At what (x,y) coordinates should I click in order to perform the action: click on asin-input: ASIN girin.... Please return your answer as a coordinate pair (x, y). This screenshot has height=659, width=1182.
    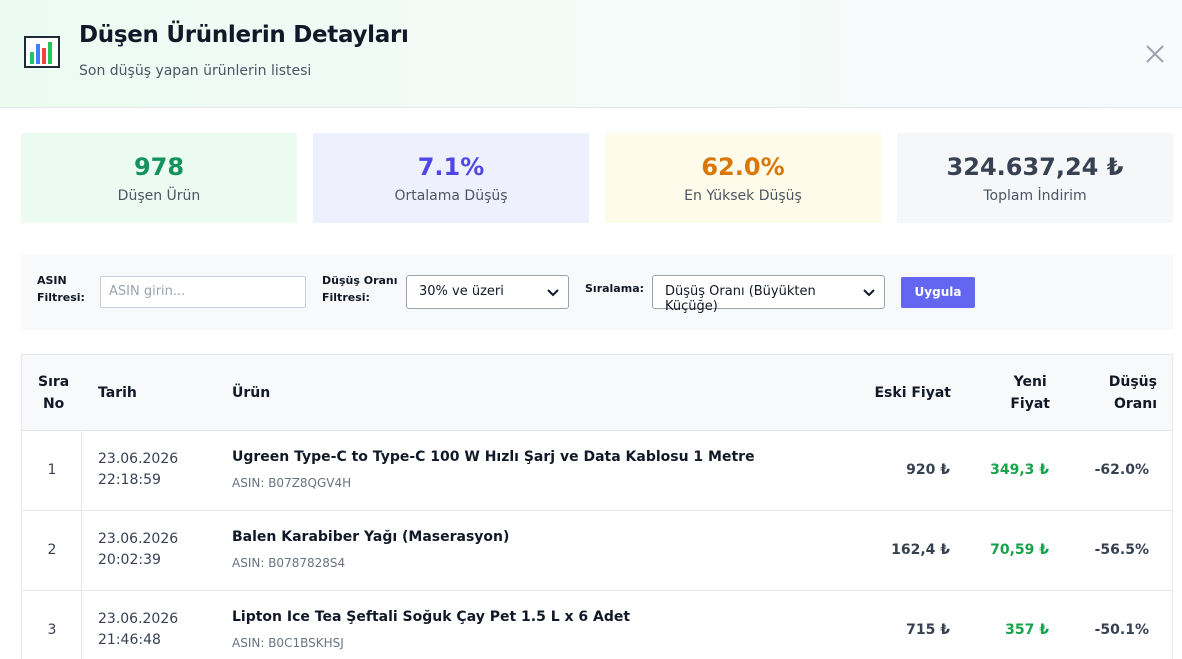
    Looking at the image, I should click on (203, 292).